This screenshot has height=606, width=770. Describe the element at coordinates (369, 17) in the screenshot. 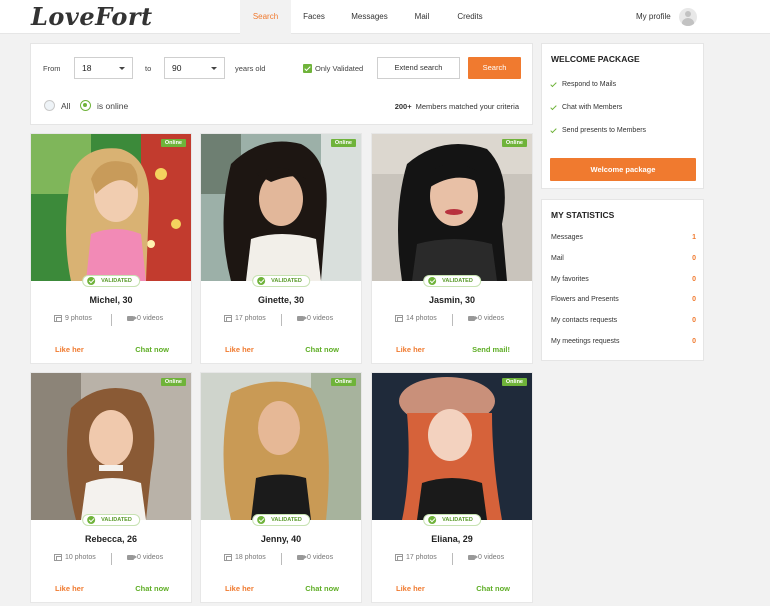

I see `nav-messages: Messages` at that location.